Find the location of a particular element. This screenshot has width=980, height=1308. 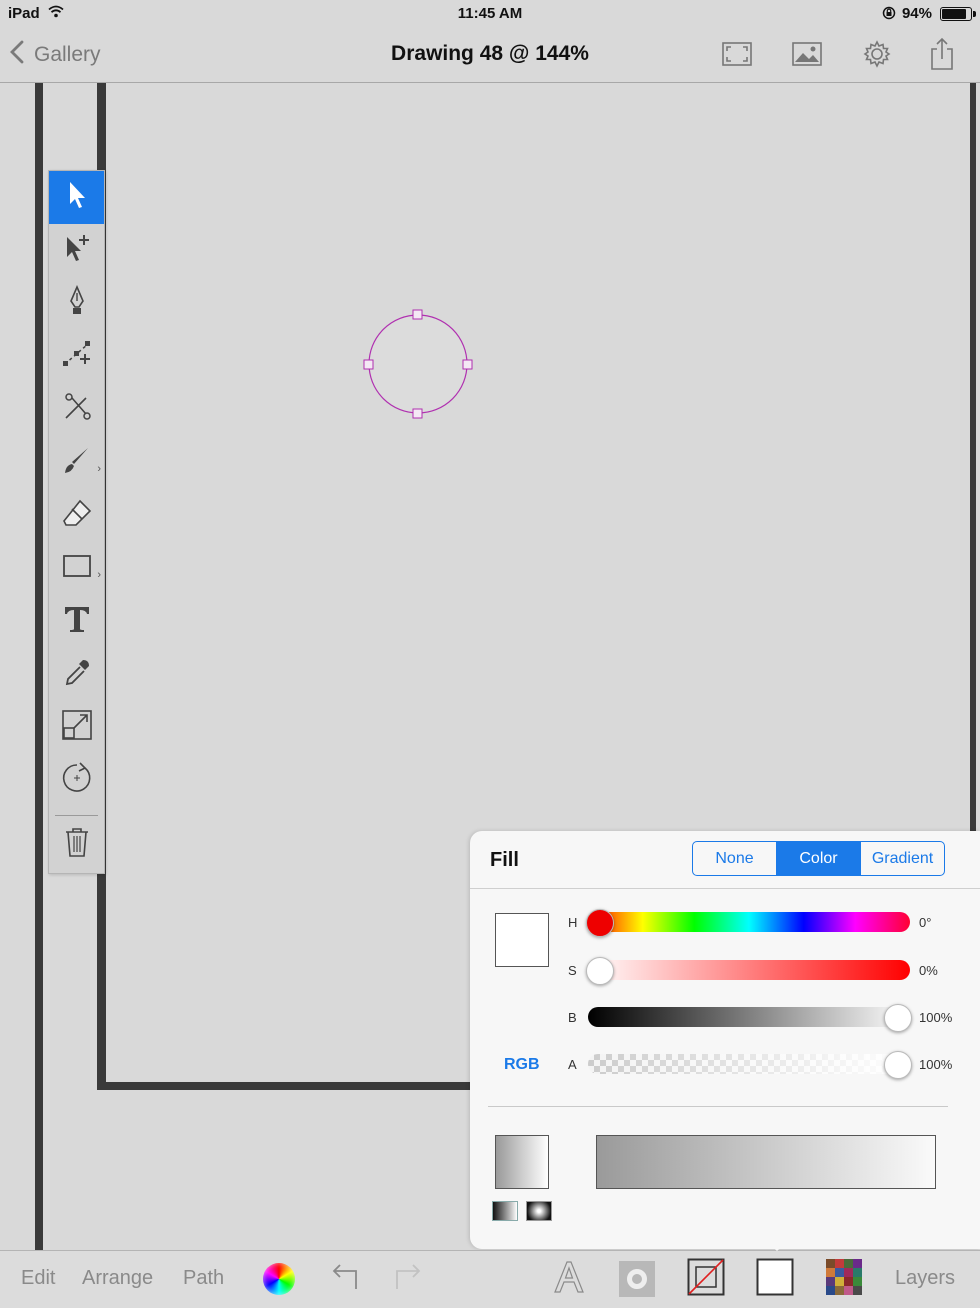

redo-arrow-icon is located at coordinates (408, 1279).